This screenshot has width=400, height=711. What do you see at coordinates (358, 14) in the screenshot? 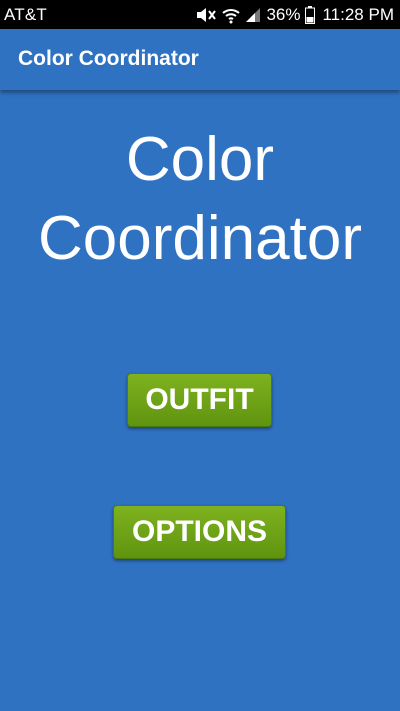
I see `clock: 11:28 PM` at bounding box center [358, 14].